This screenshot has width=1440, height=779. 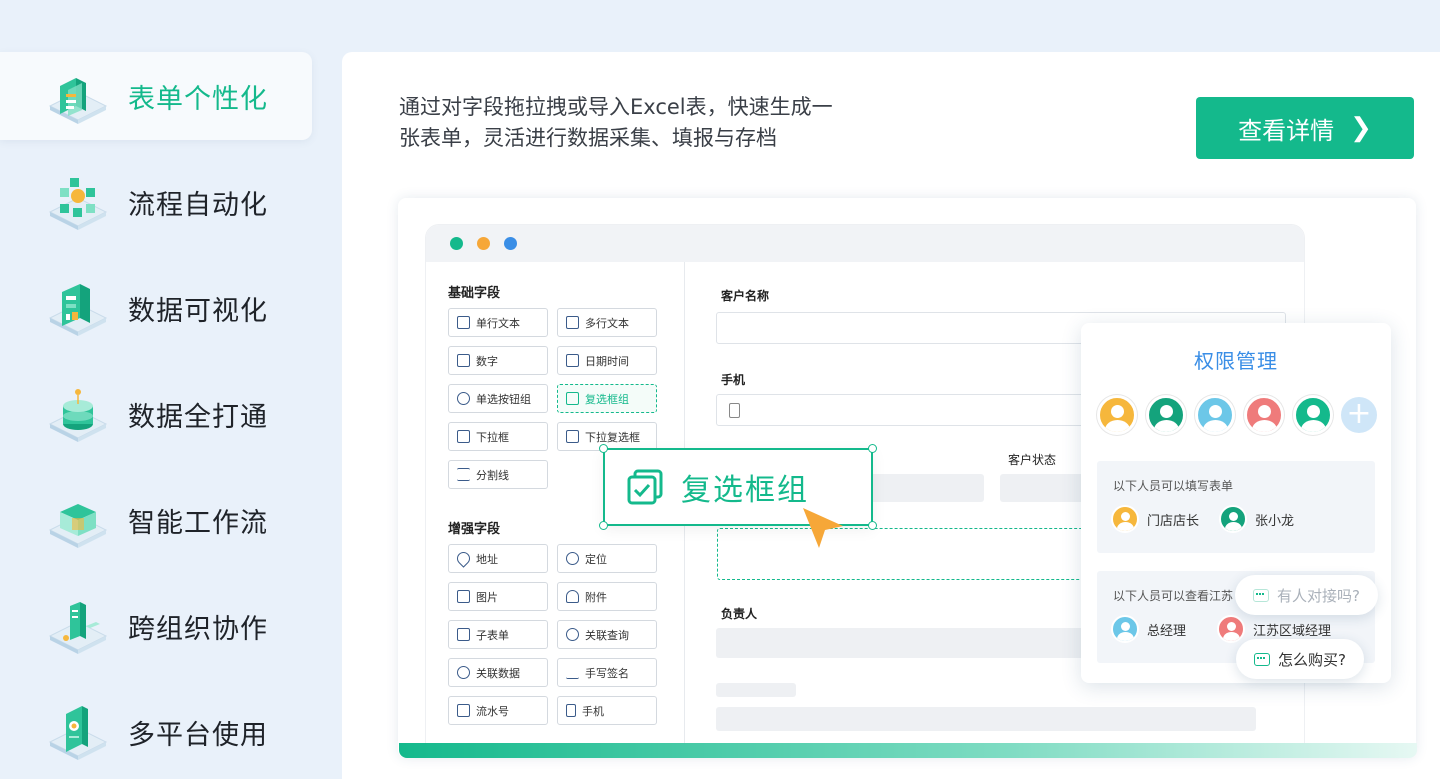 I want to click on field-checkbox-group: 复选框组, so click(x=607, y=398).